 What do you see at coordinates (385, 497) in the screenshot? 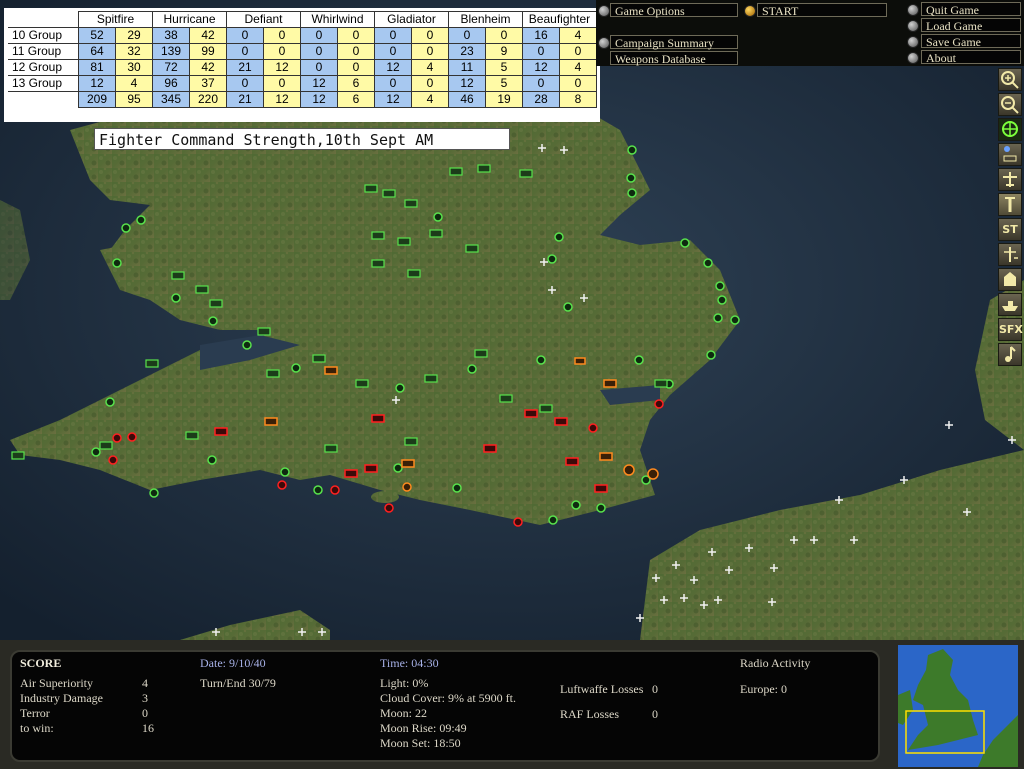
I see `isle-of-wight` at bounding box center [385, 497].